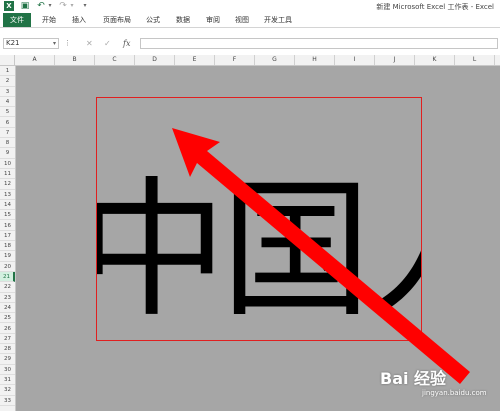  Describe the element at coordinates (89, 43) in the screenshot. I see `cancel-icon: ✕` at that location.